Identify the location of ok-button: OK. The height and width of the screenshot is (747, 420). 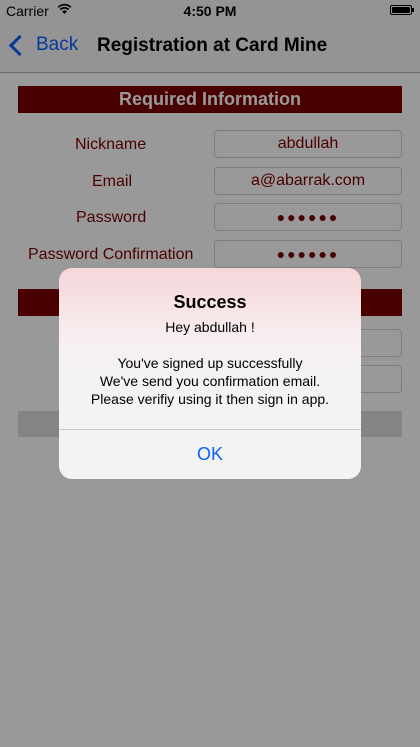
(210, 454).